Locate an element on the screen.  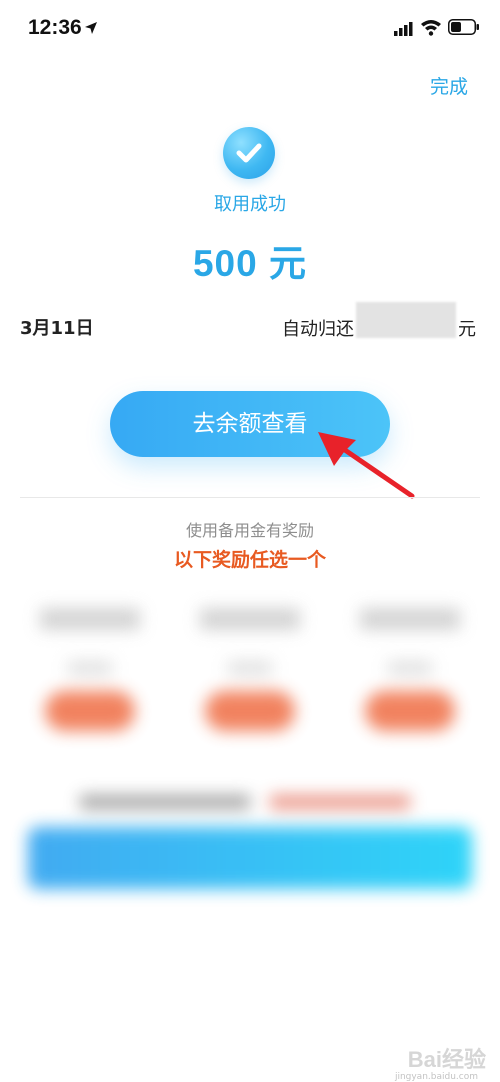
location-arrow-icon is located at coordinates (91, 27).